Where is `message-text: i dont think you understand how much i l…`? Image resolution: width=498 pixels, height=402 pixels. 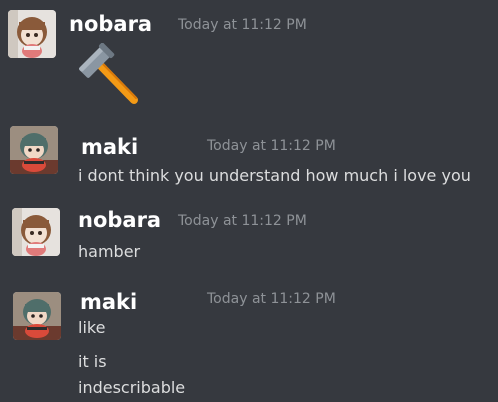
message-text: i dont think you understand how much i l… is located at coordinates (274, 175).